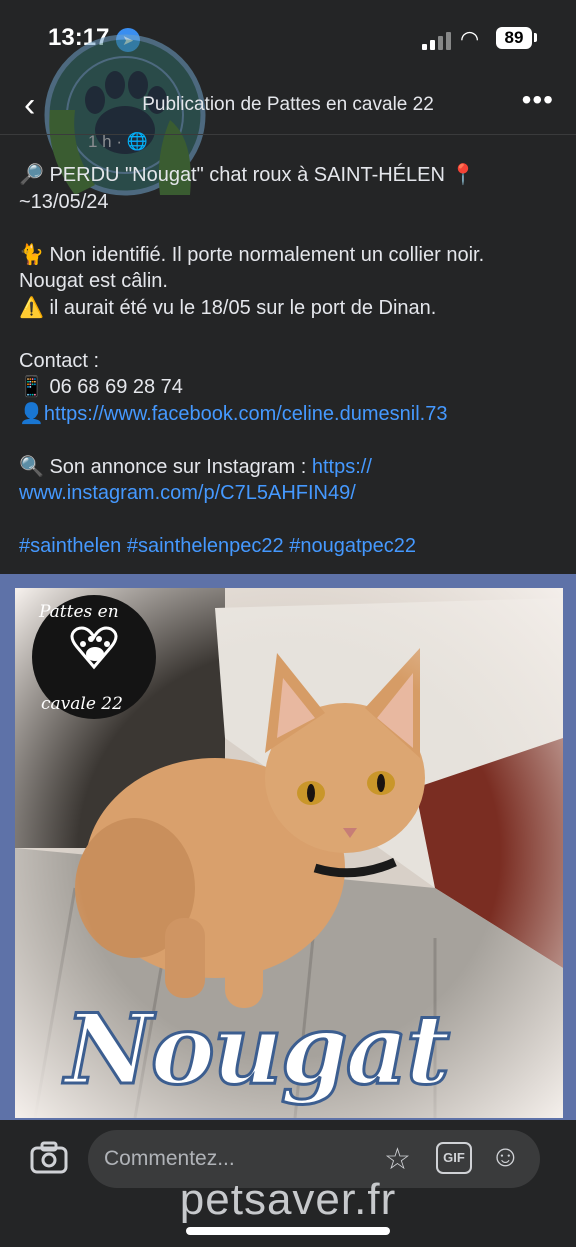 The height and width of the screenshot is (1247, 576). Describe the element at coordinates (165, 466) in the screenshot. I see `instagram-prefix: 🔍 Son annonce sur Instagram :` at that location.